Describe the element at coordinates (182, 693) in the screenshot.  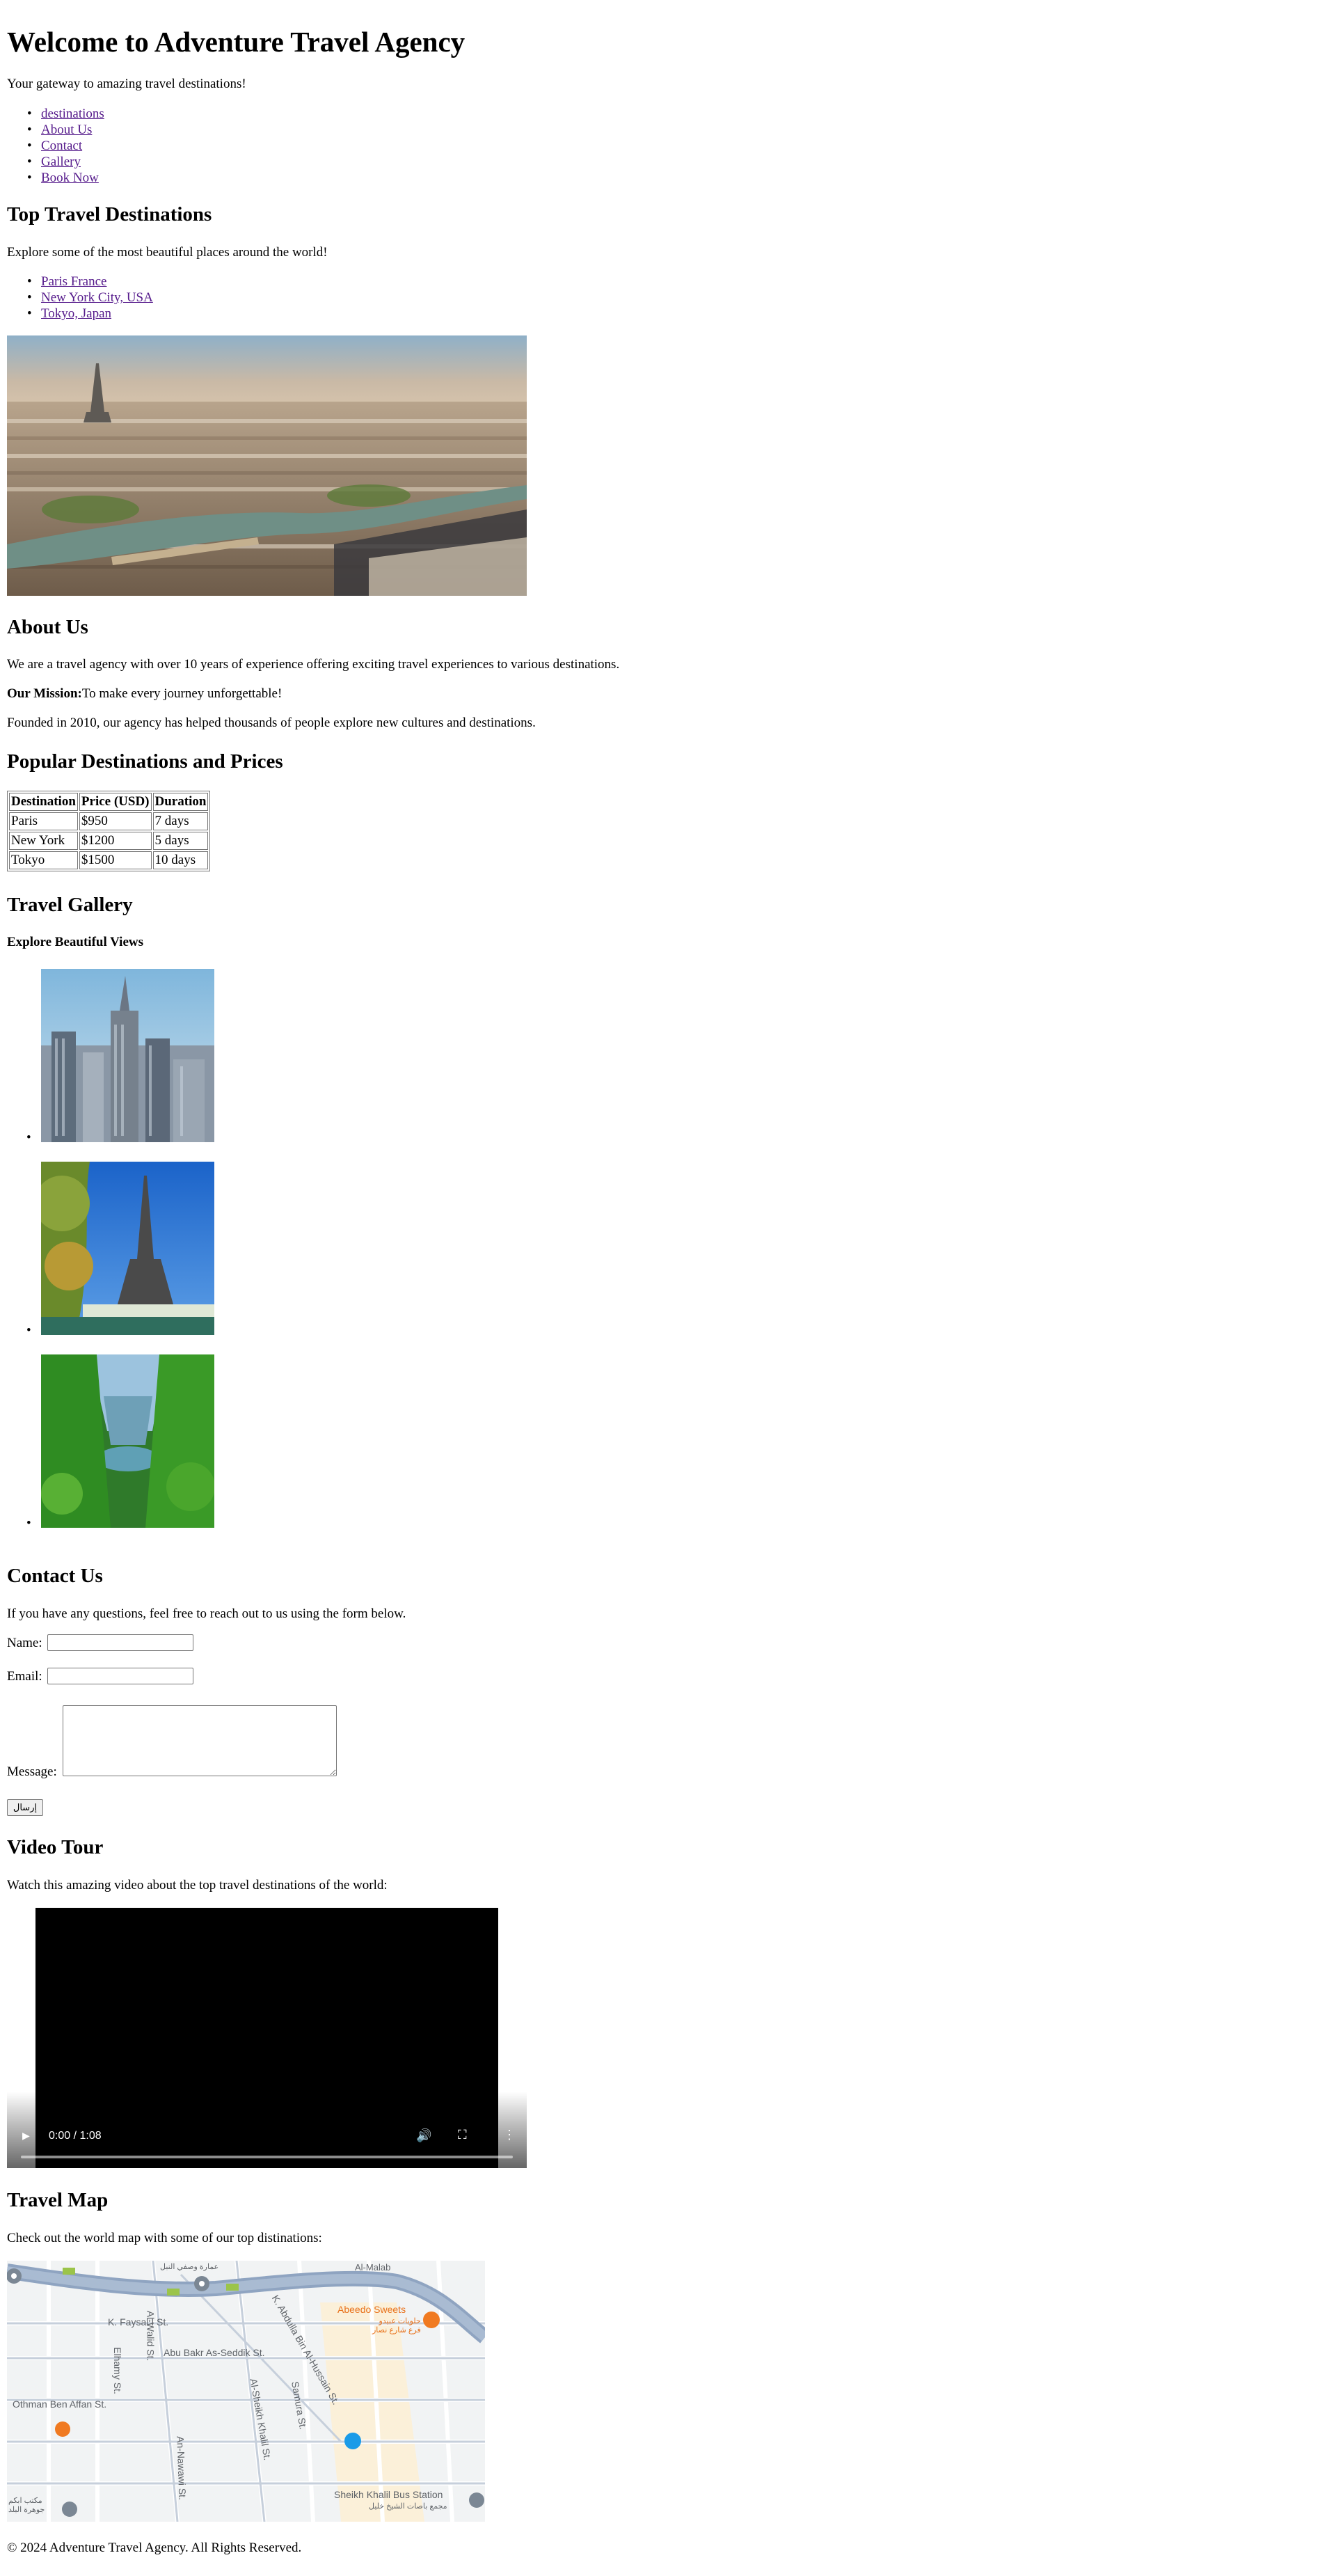
I see `mission-text: To make every journey unforgettable!` at that location.